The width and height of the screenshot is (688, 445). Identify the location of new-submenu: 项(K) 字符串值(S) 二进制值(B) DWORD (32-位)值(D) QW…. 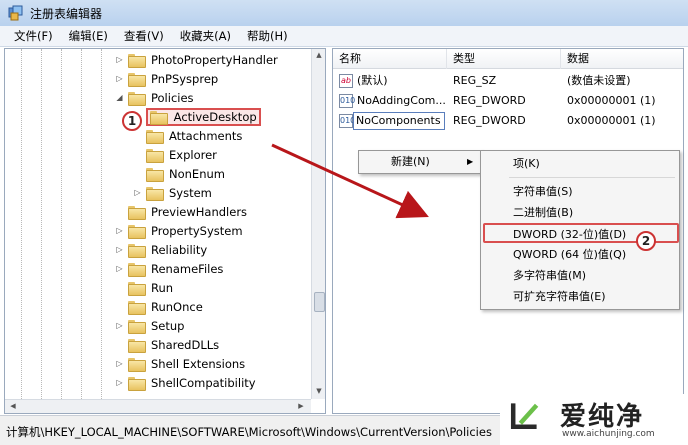
(580, 230).